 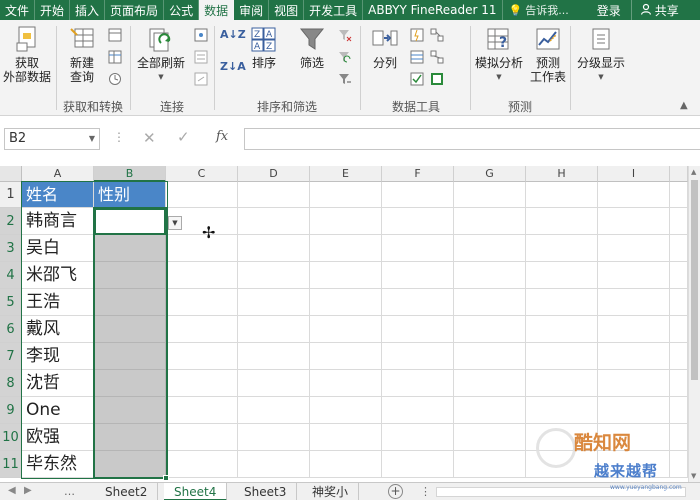 What do you see at coordinates (18, 10) in the screenshot?
I see `tab-file: 文件` at bounding box center [18, 10].